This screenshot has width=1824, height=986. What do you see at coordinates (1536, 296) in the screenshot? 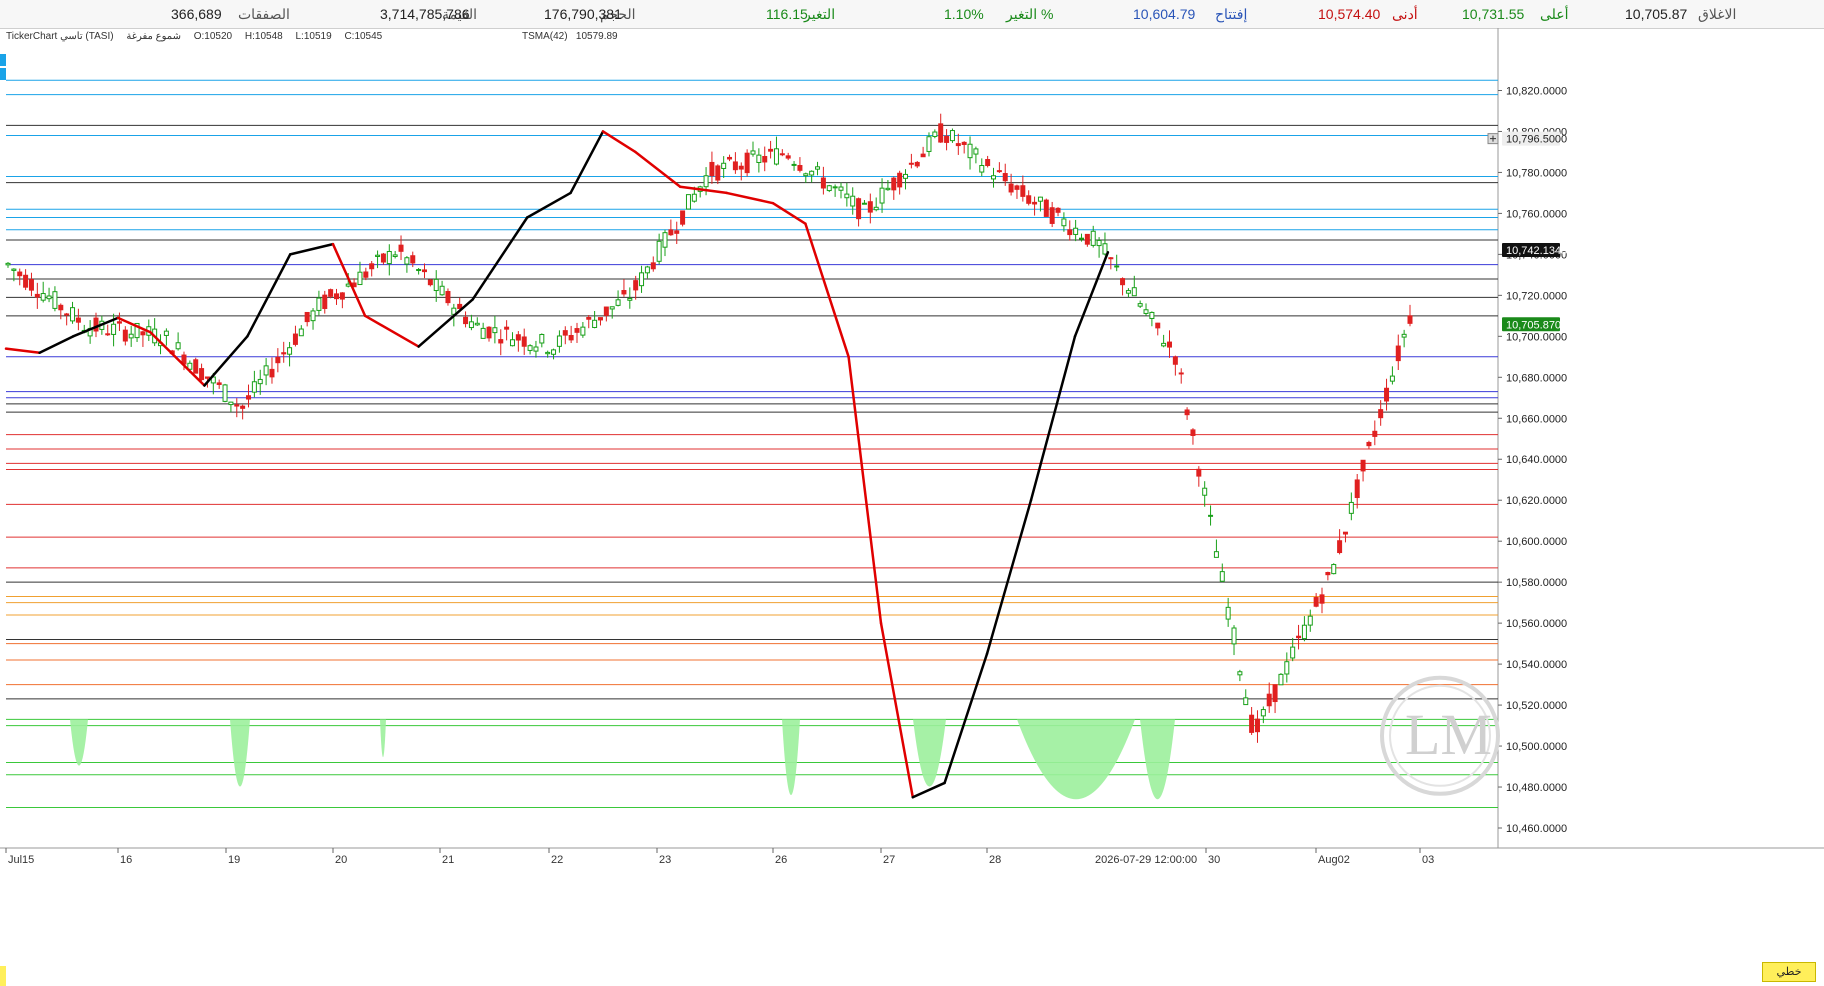
I see `price-tick-label: 10,720.0000` at bounding box center [1536, 296].